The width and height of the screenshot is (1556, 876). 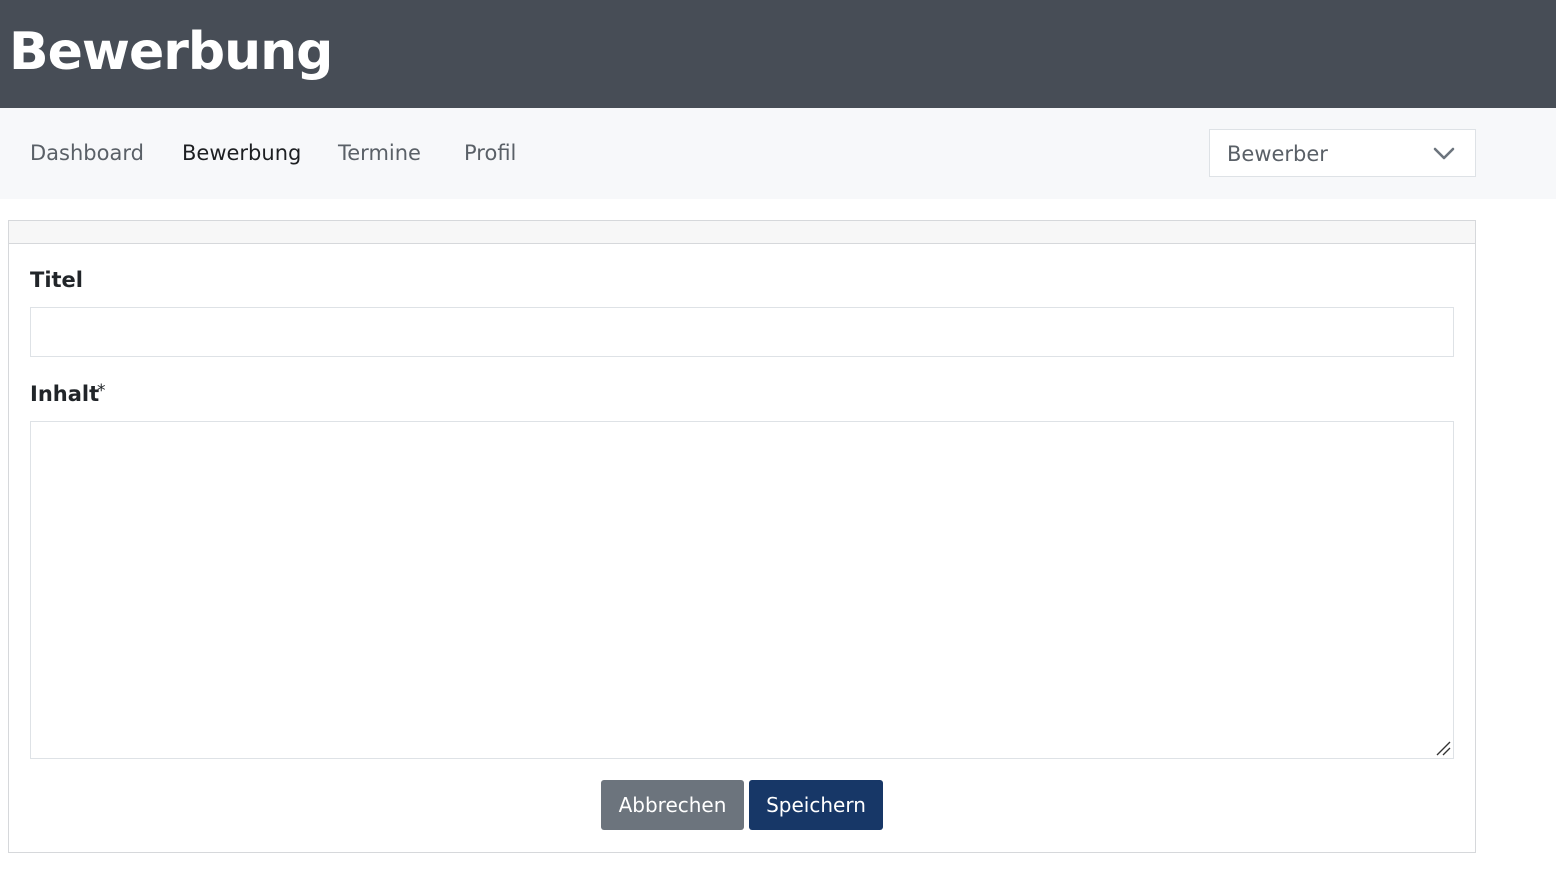 I want to click on chevron-down-icon, so click(x=1444, y=153).